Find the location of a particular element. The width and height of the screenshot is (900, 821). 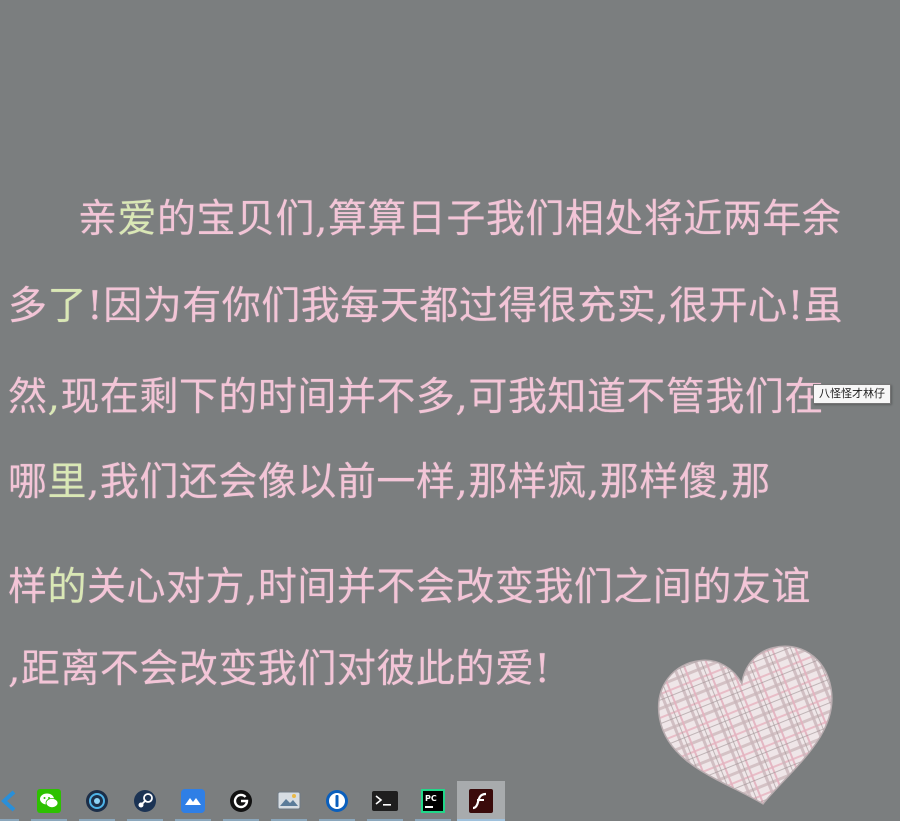

vscode-icon is located at coordinates (8, 801).